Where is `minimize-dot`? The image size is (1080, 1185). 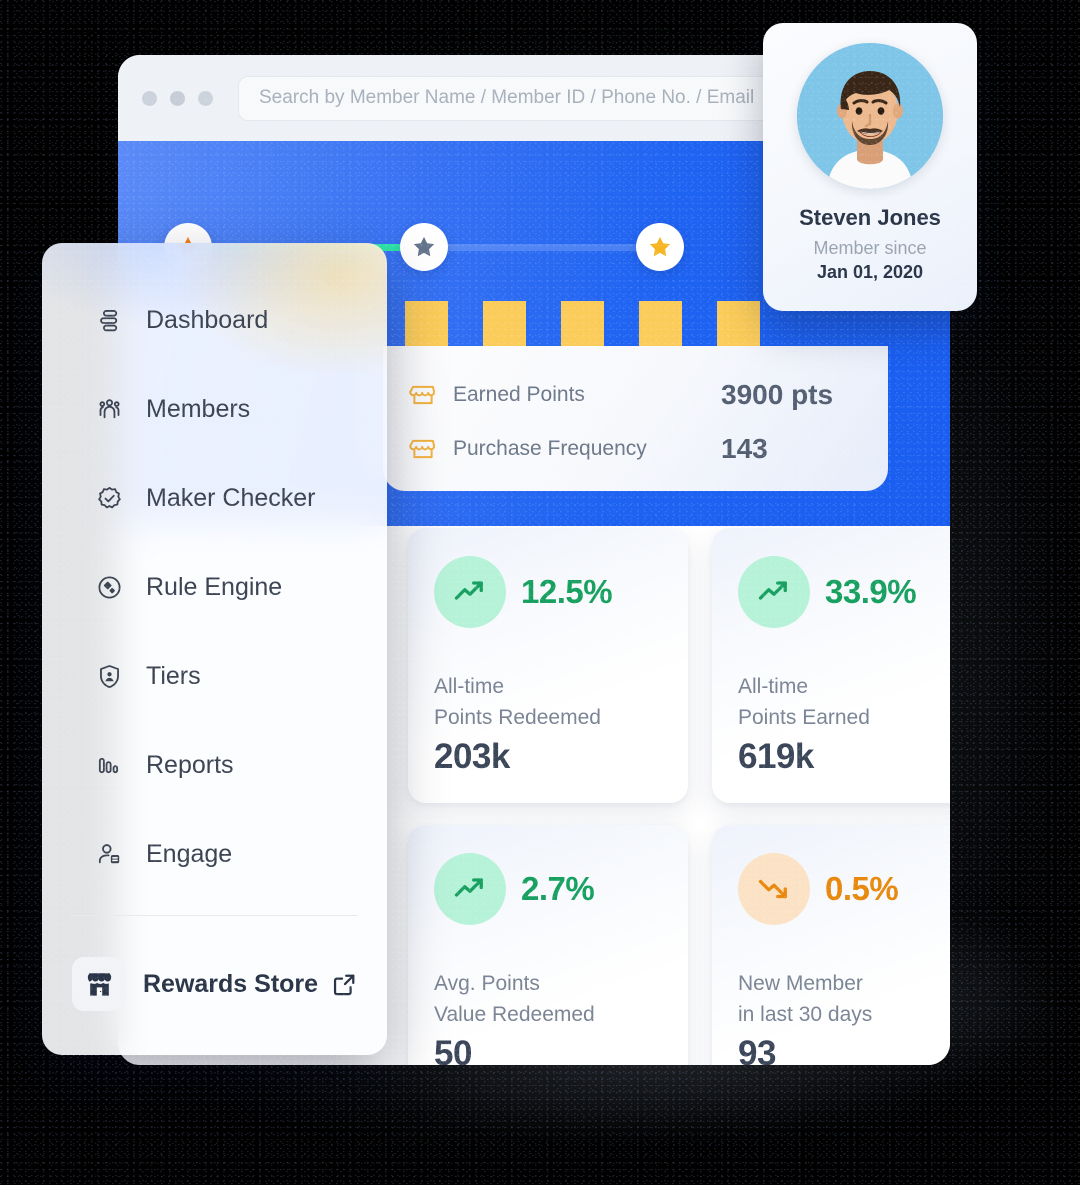
minimize-dot is located at coordinates (177, 98).